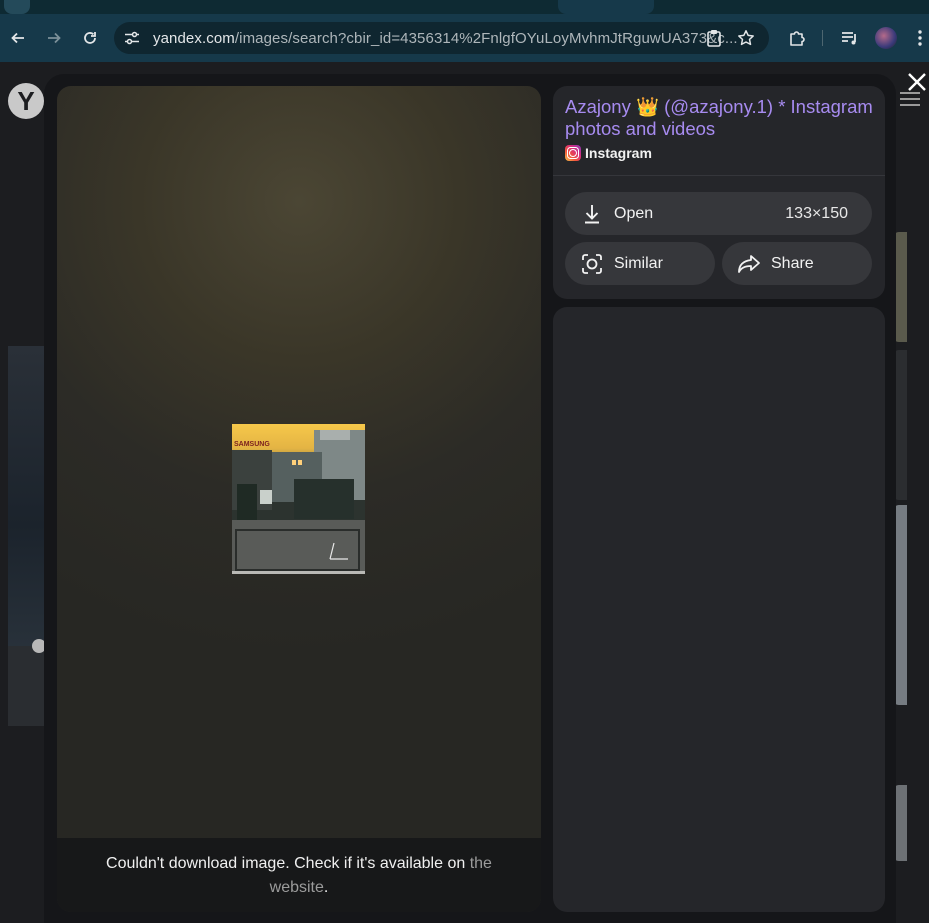 The image size is (929, 923). I want to click on image-size: 133×150, so click(816, 213).